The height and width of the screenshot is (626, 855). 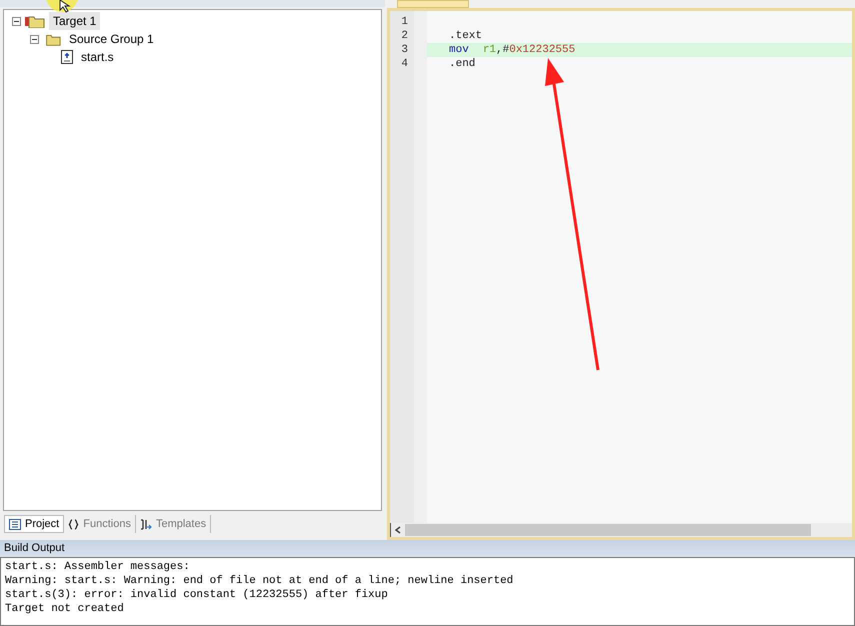 What do you see at coordinates (466, 36) in the screenshot?
I see `code-line: .text` at bounding box center [466, 36].